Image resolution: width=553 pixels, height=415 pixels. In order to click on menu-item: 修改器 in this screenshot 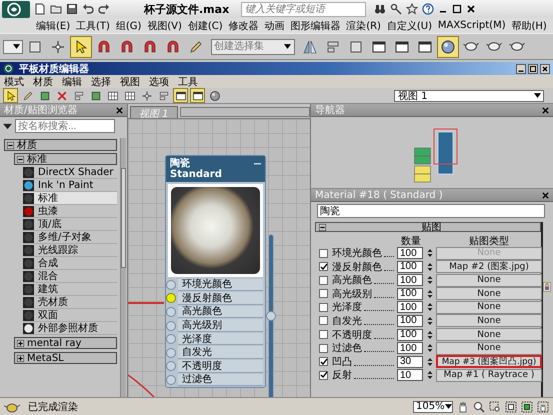, I will do `click(243, 25)`.